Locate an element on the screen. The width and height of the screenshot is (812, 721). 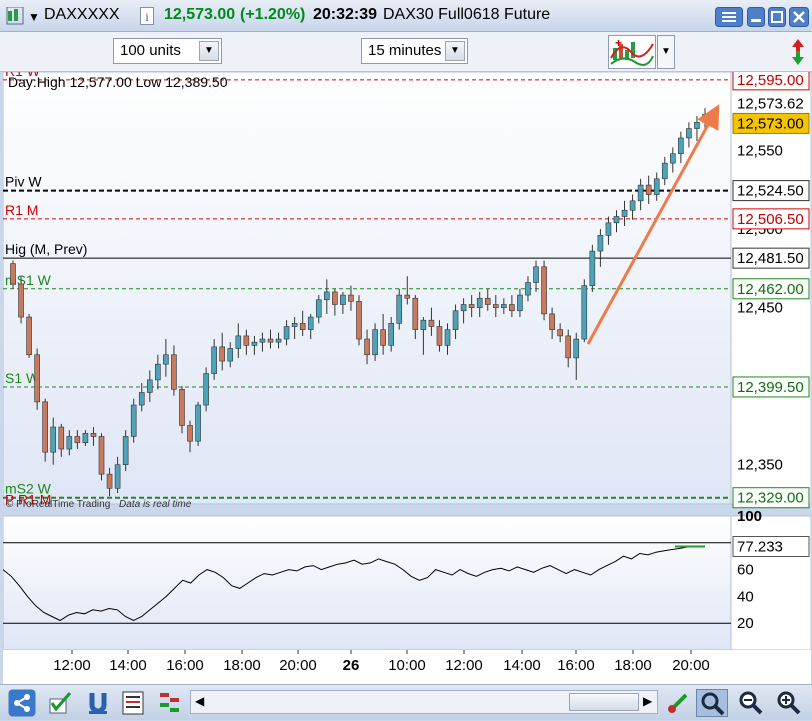
bottom-toolbar: ◀ ▶ is located at coordinates (406, 702).